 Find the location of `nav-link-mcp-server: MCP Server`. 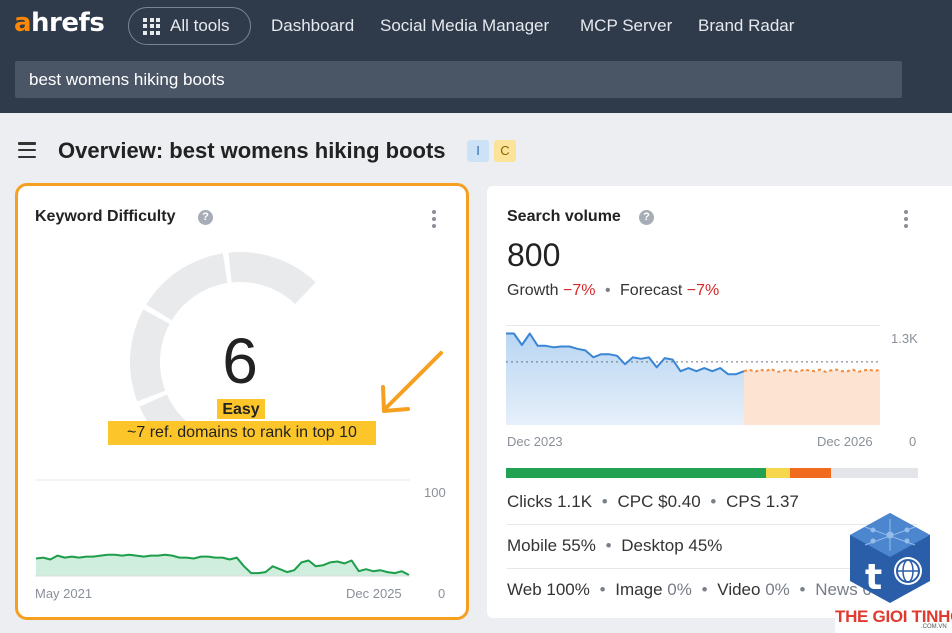

nav-link-mcp-server: MCP Server is located at coordinates (626, 26).